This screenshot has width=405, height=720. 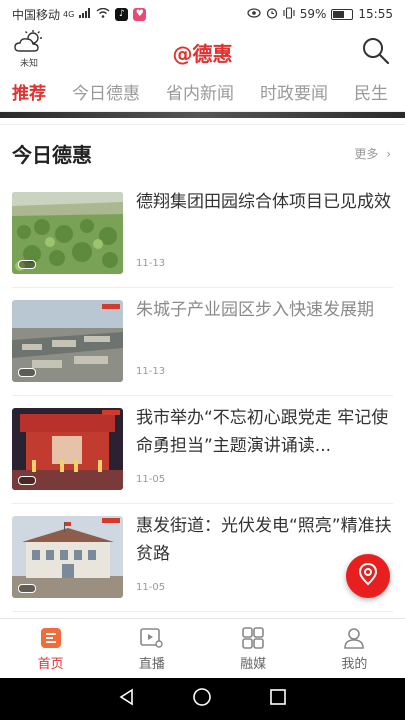 I want to click on status-bar: 中国移动 4G ♪ ♥ 59% 15:55, so click(x=202, y=14).